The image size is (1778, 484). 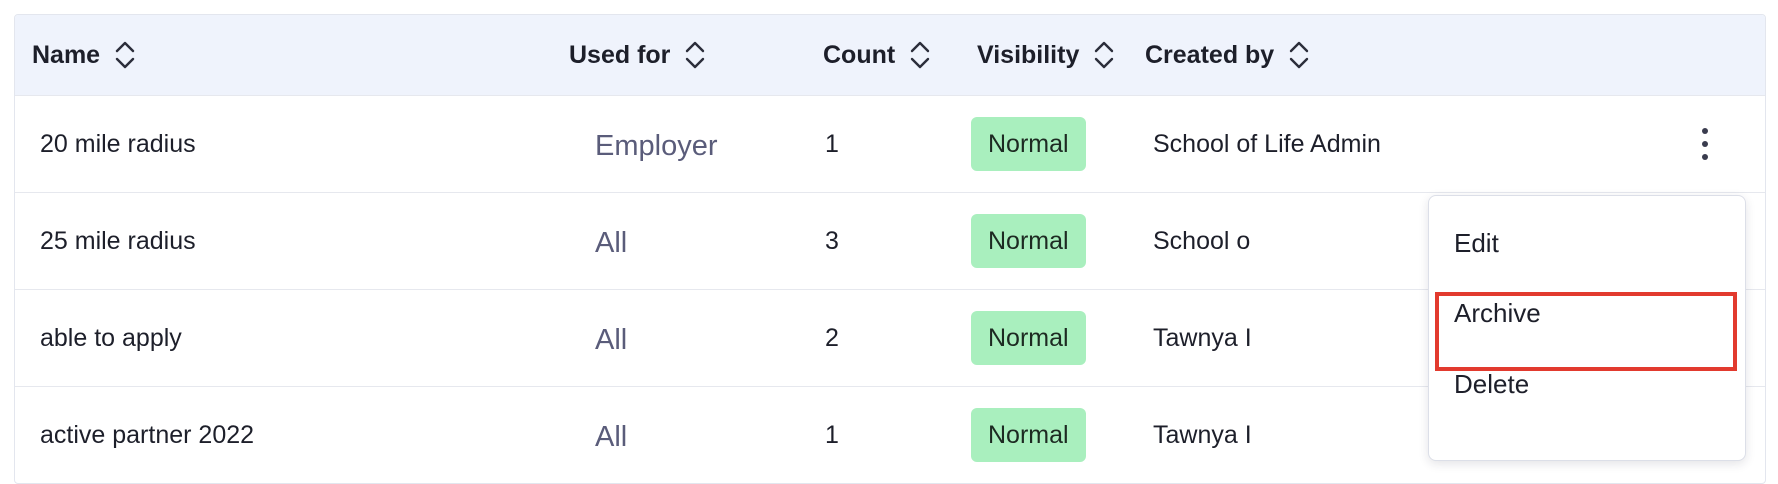 What do you see at coordinates (285, 434) in the screenshot?
I see `cell-name: active partner 2022` at bounding box center [285, 434].